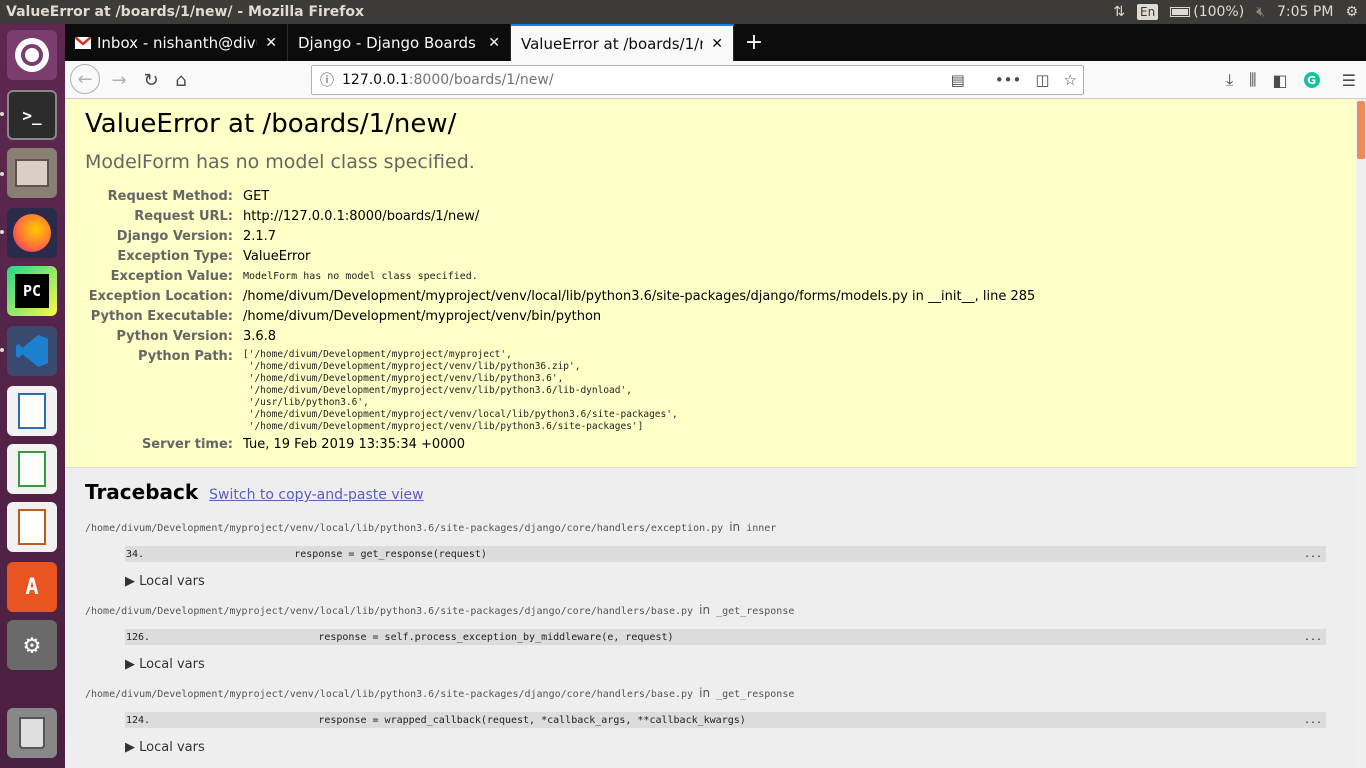 Image resolution: width=1366 pixels, height=768 pixels. I want to click on library-icon: ⫼, so click(1252, 80).